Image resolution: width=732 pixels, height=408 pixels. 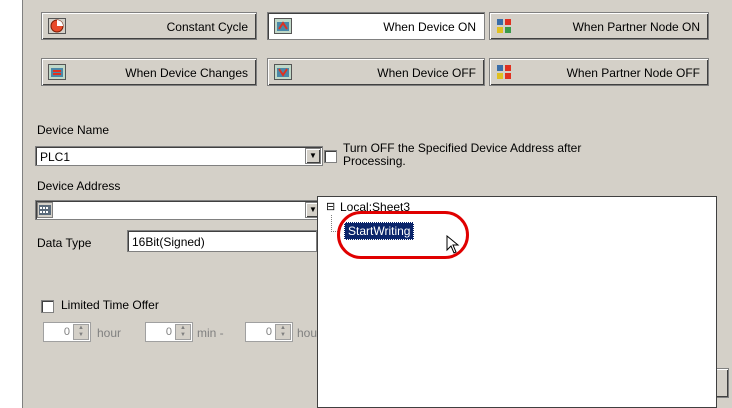 I want to click on data-type-select: 16Bit(Signed), so click(x=222, y=241).